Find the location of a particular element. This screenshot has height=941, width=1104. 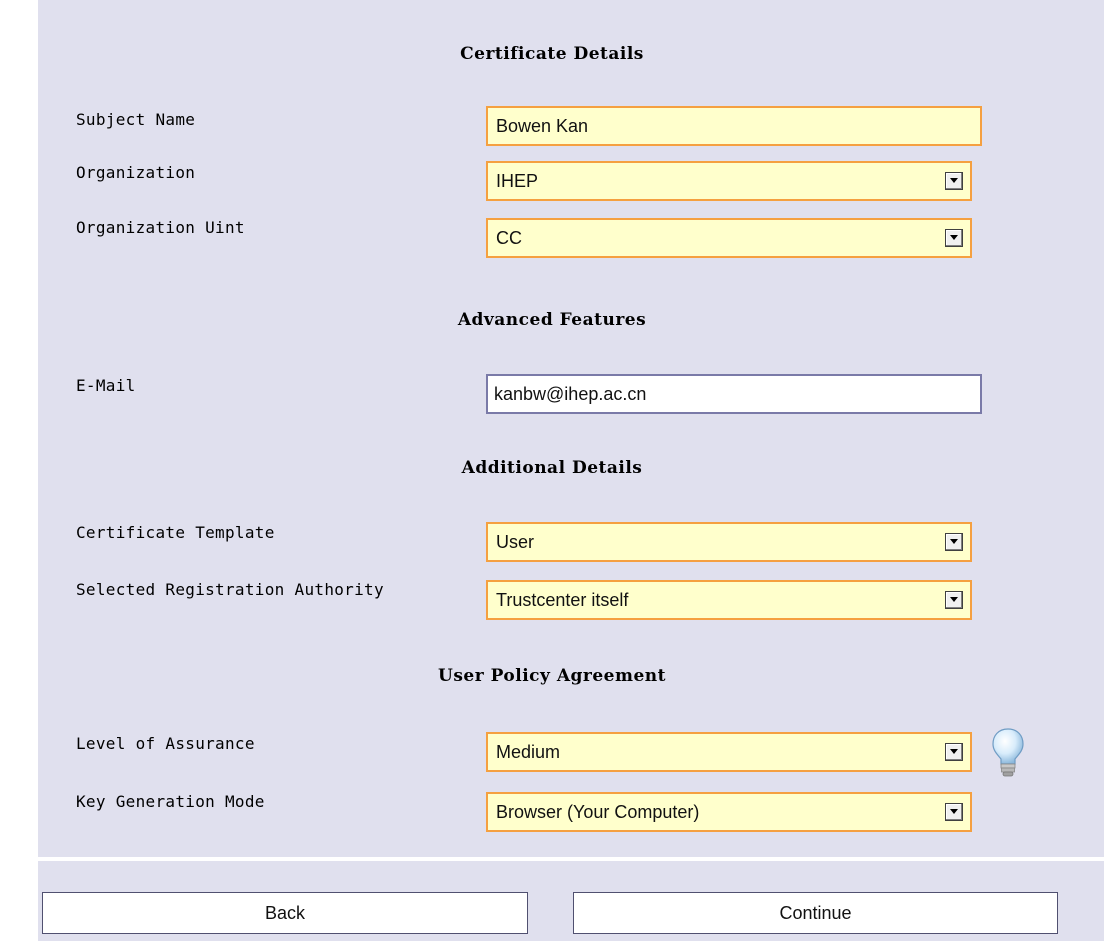

email-field: kanbw@ihep.ac.cn is located at coordinates (734, 394).